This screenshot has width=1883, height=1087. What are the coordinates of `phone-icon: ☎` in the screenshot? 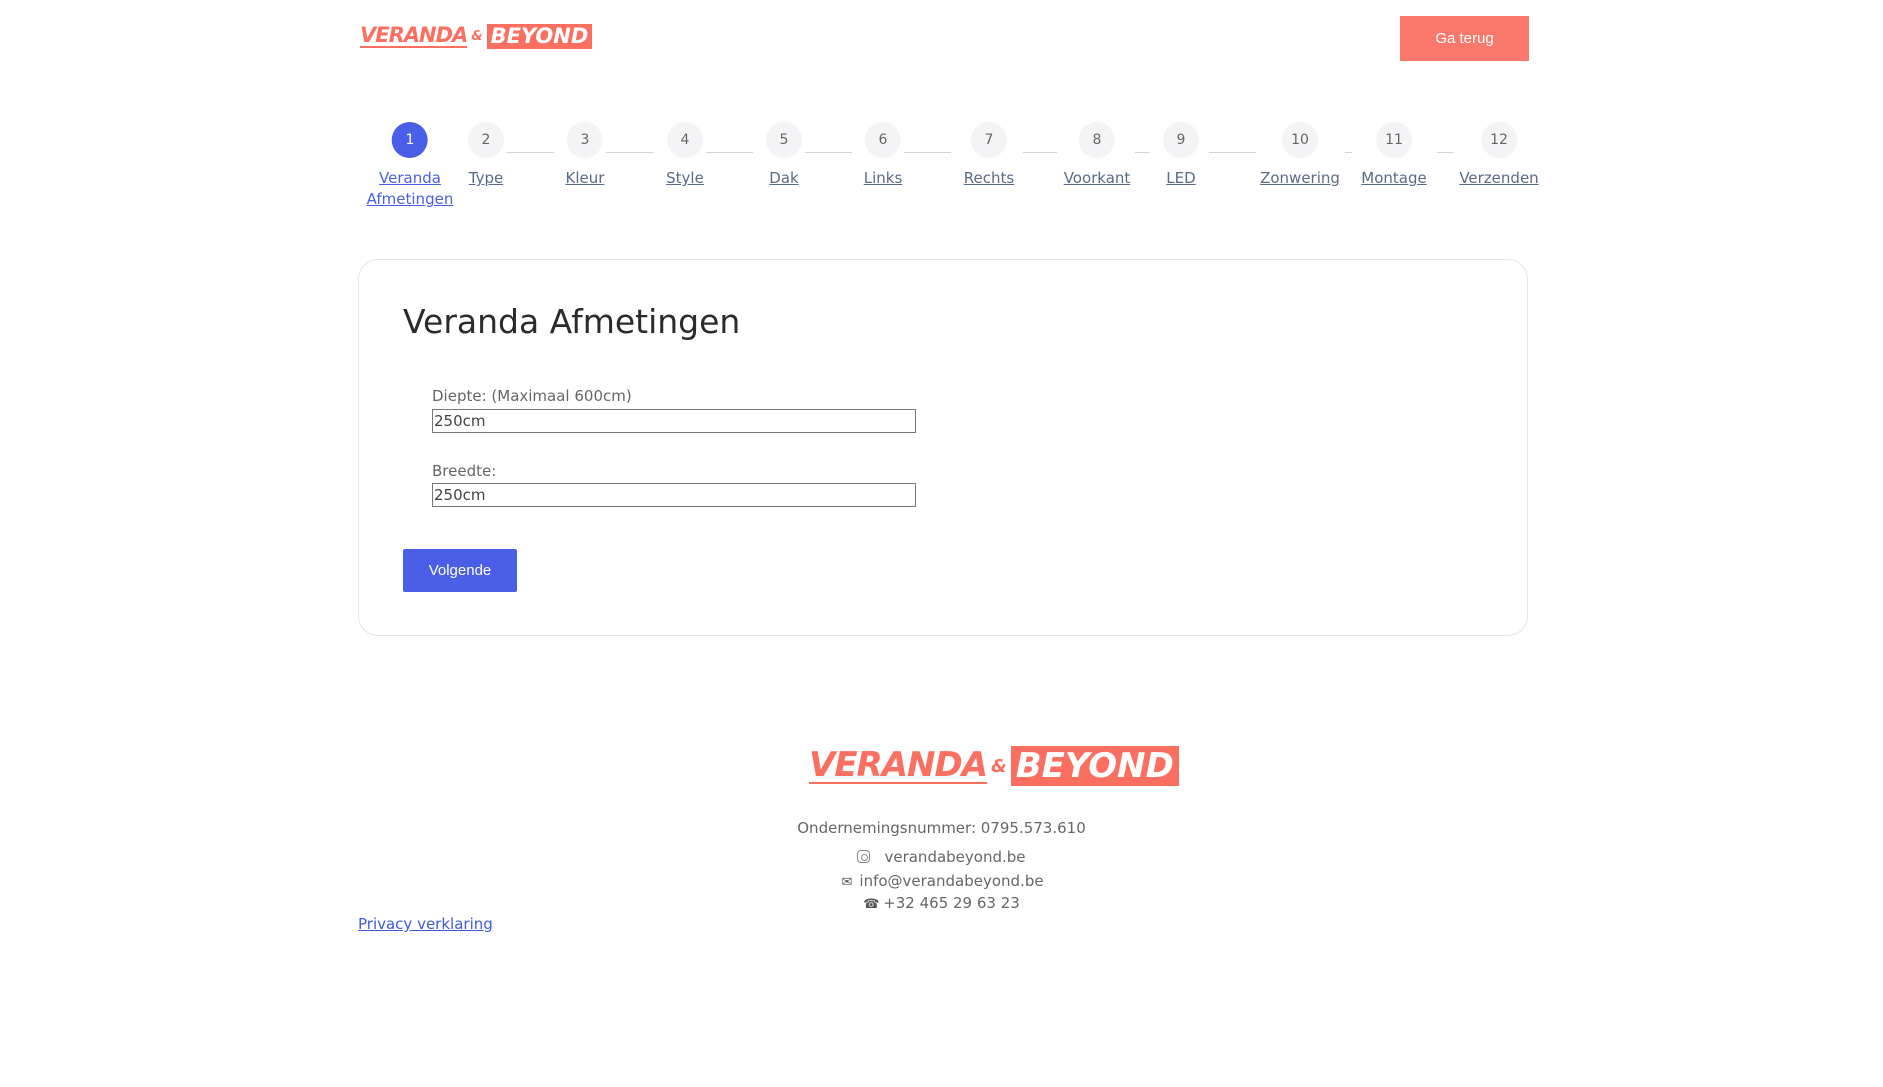 It's located at (871, 904).